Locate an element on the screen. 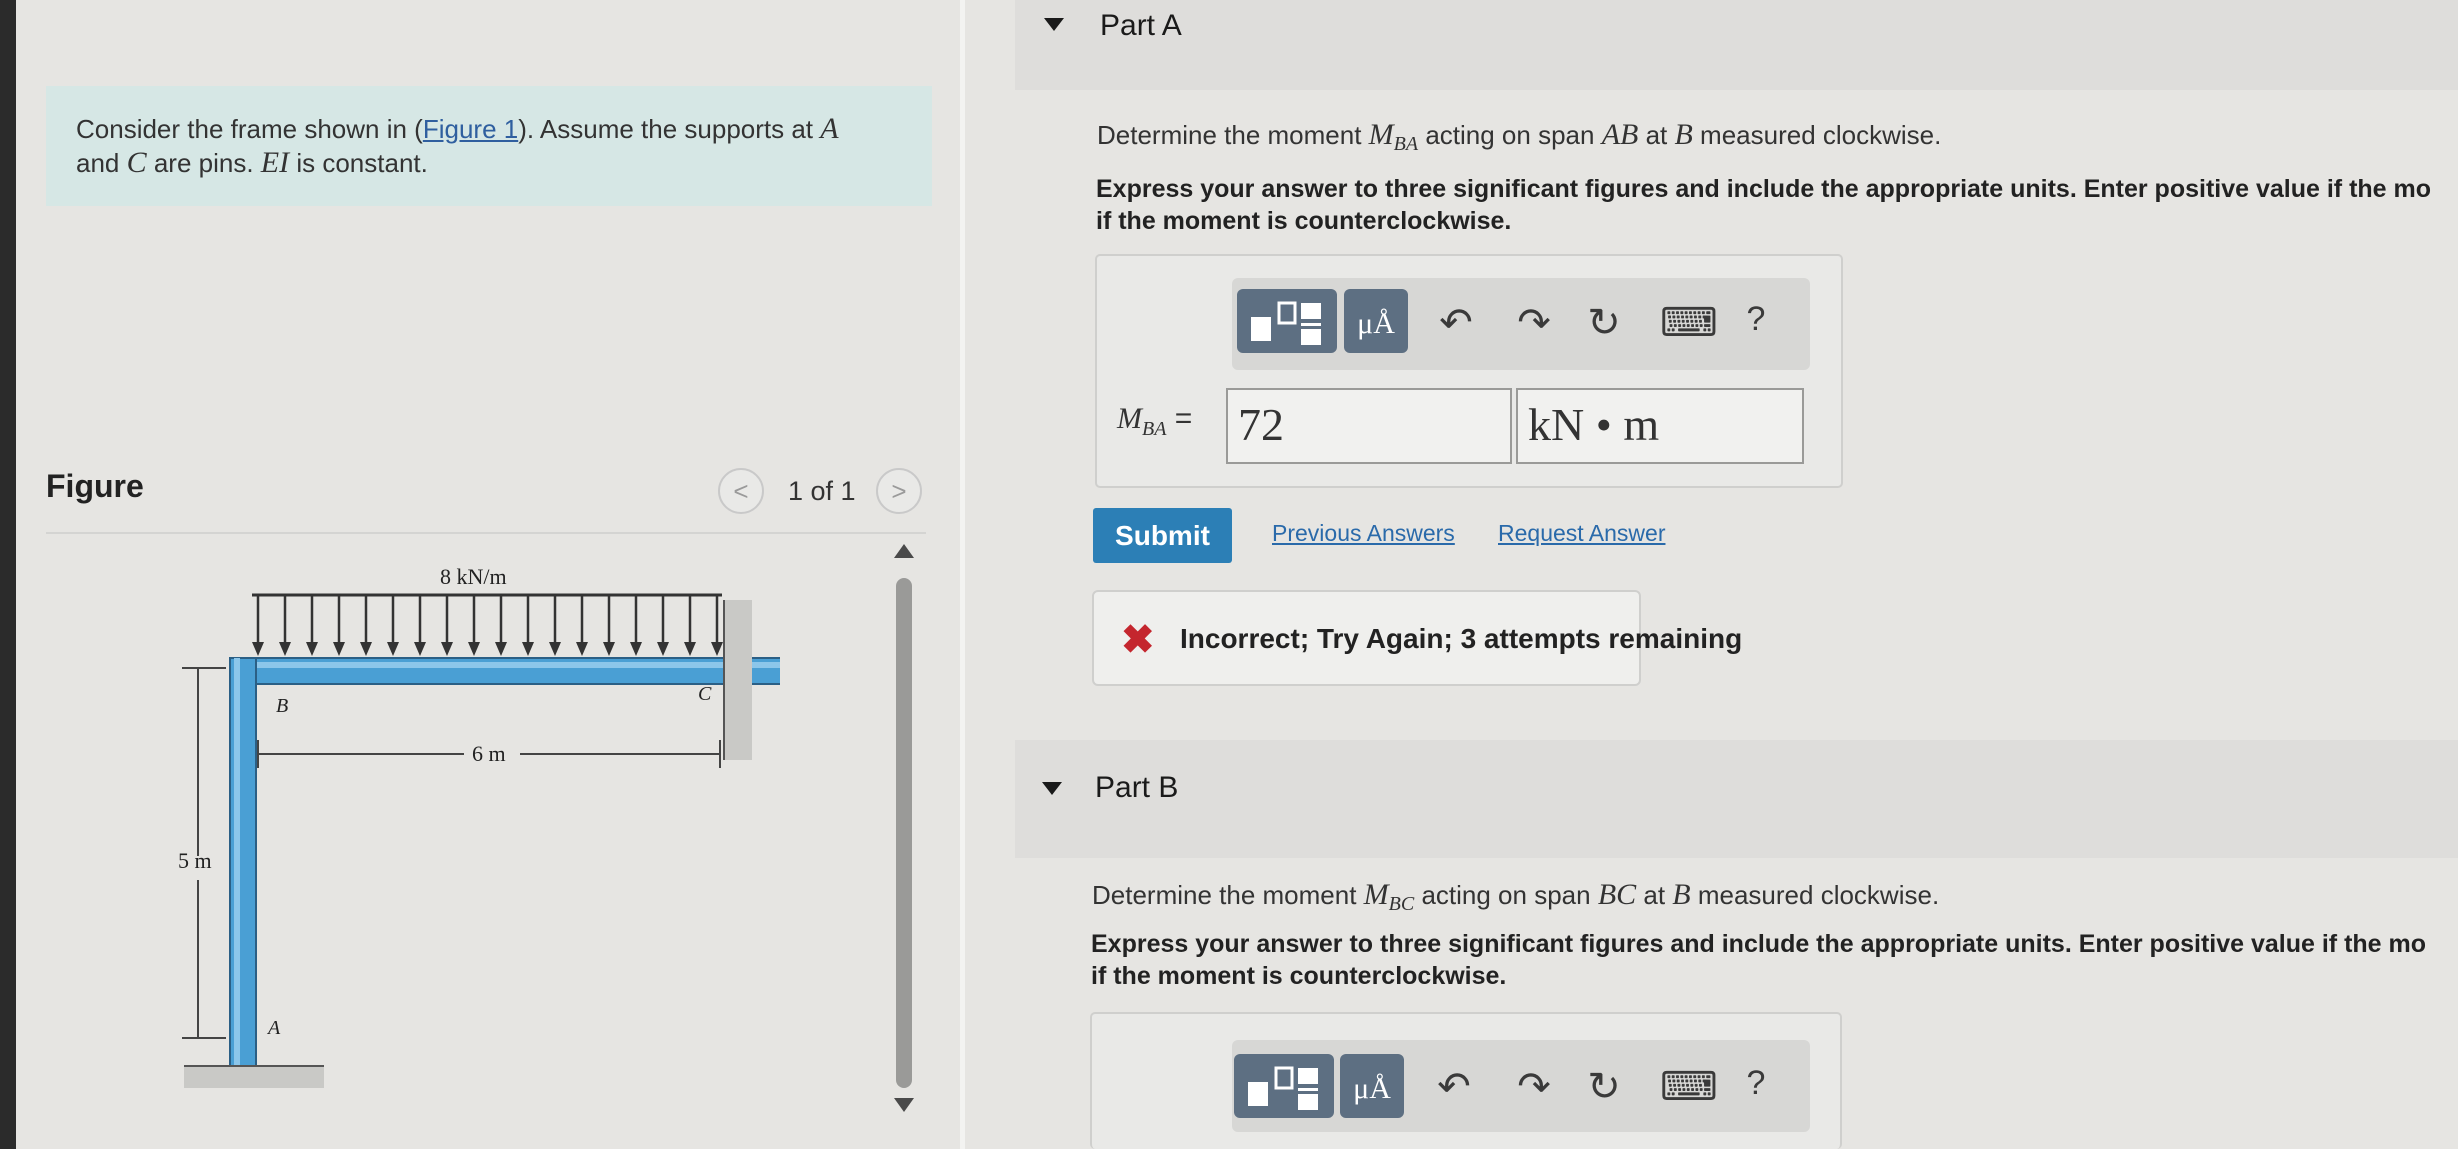 This screenshot has height=1149, width=2458. request-answer-link: Request Answer is located at coordinates (1581, 533).